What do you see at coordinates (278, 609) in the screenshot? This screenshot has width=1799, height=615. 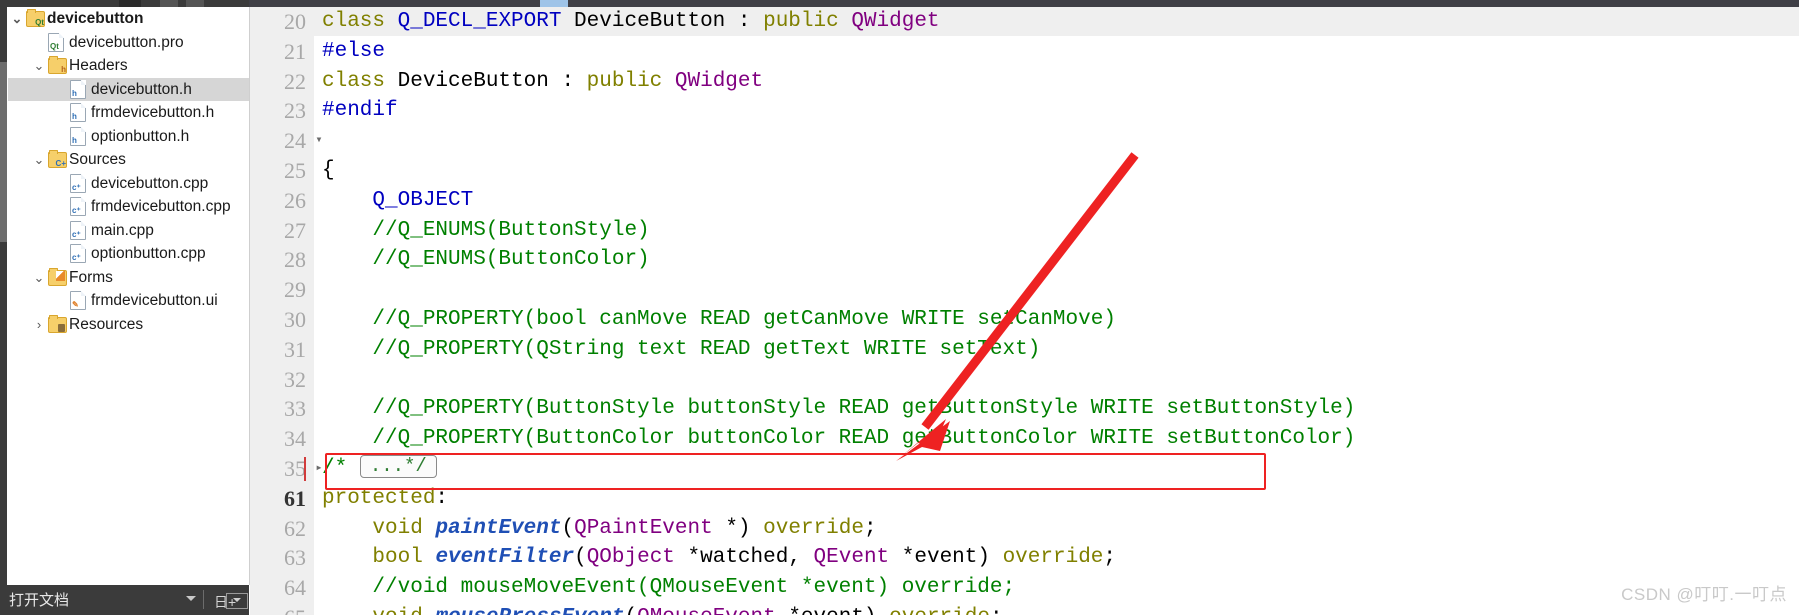 I see `line-number: 65` at bounding box center [278, 609].